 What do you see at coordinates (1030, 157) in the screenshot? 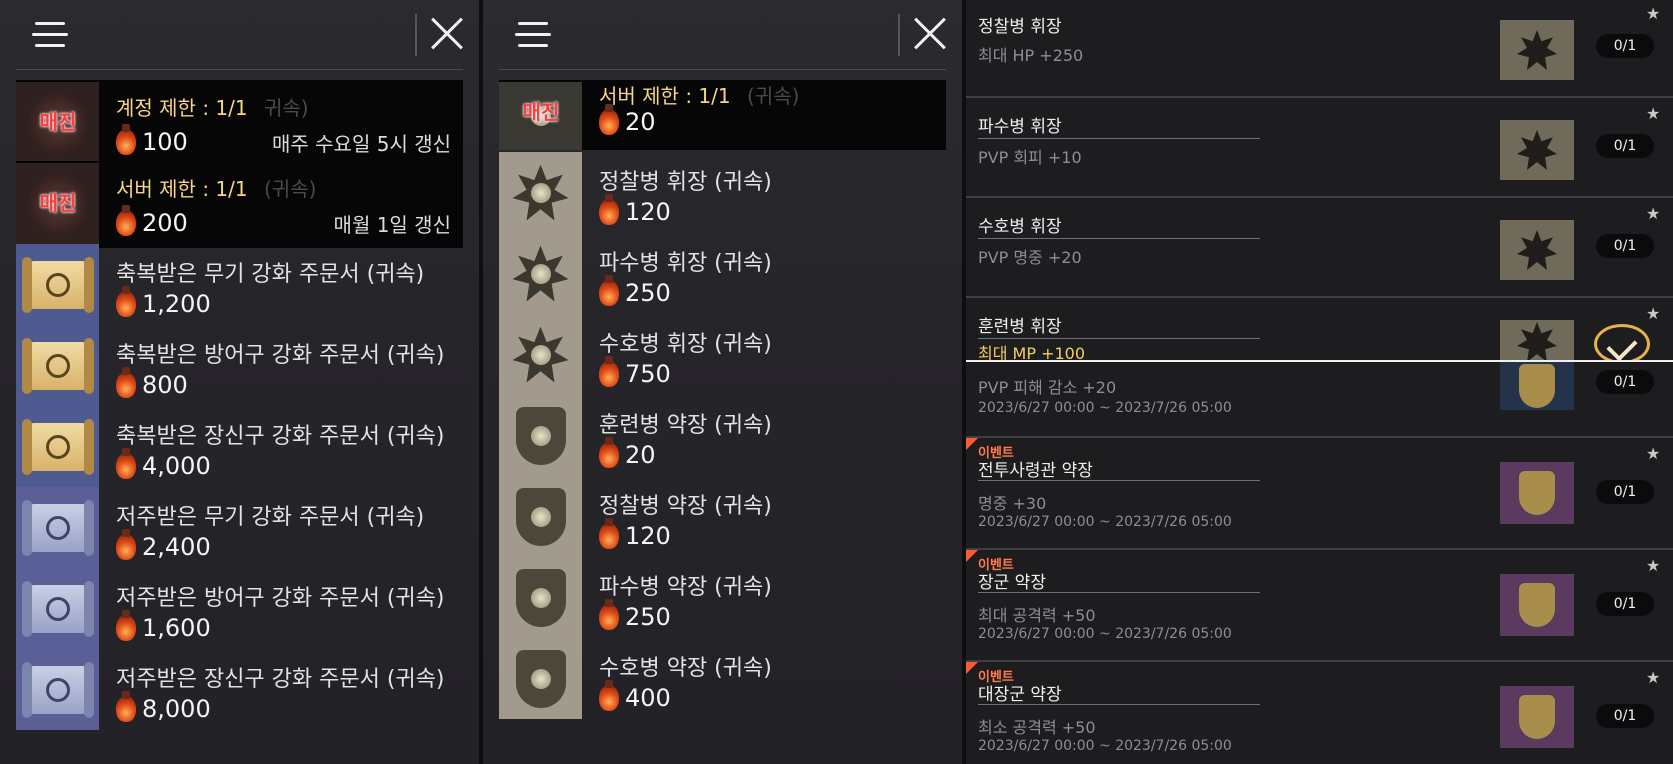
I see `collection-stat: PVP 회피 +10` at bounding box center [1030, 157].